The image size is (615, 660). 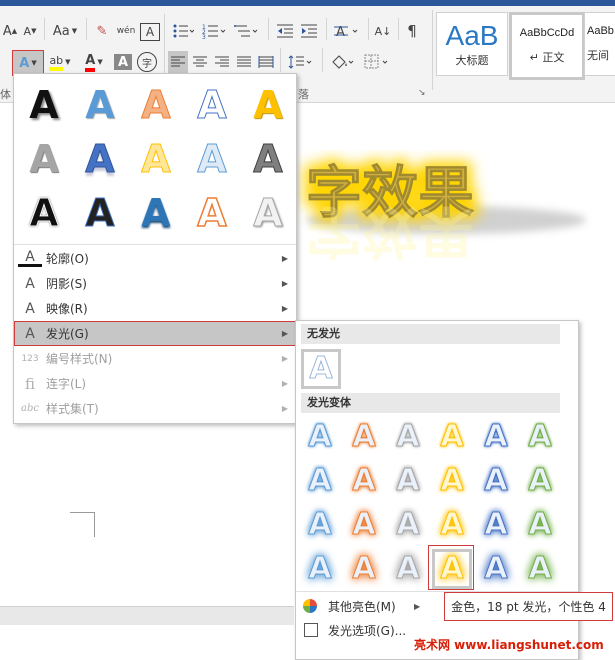 I want to click on enclose-characters-button: 字, so click(x=147, y=62).